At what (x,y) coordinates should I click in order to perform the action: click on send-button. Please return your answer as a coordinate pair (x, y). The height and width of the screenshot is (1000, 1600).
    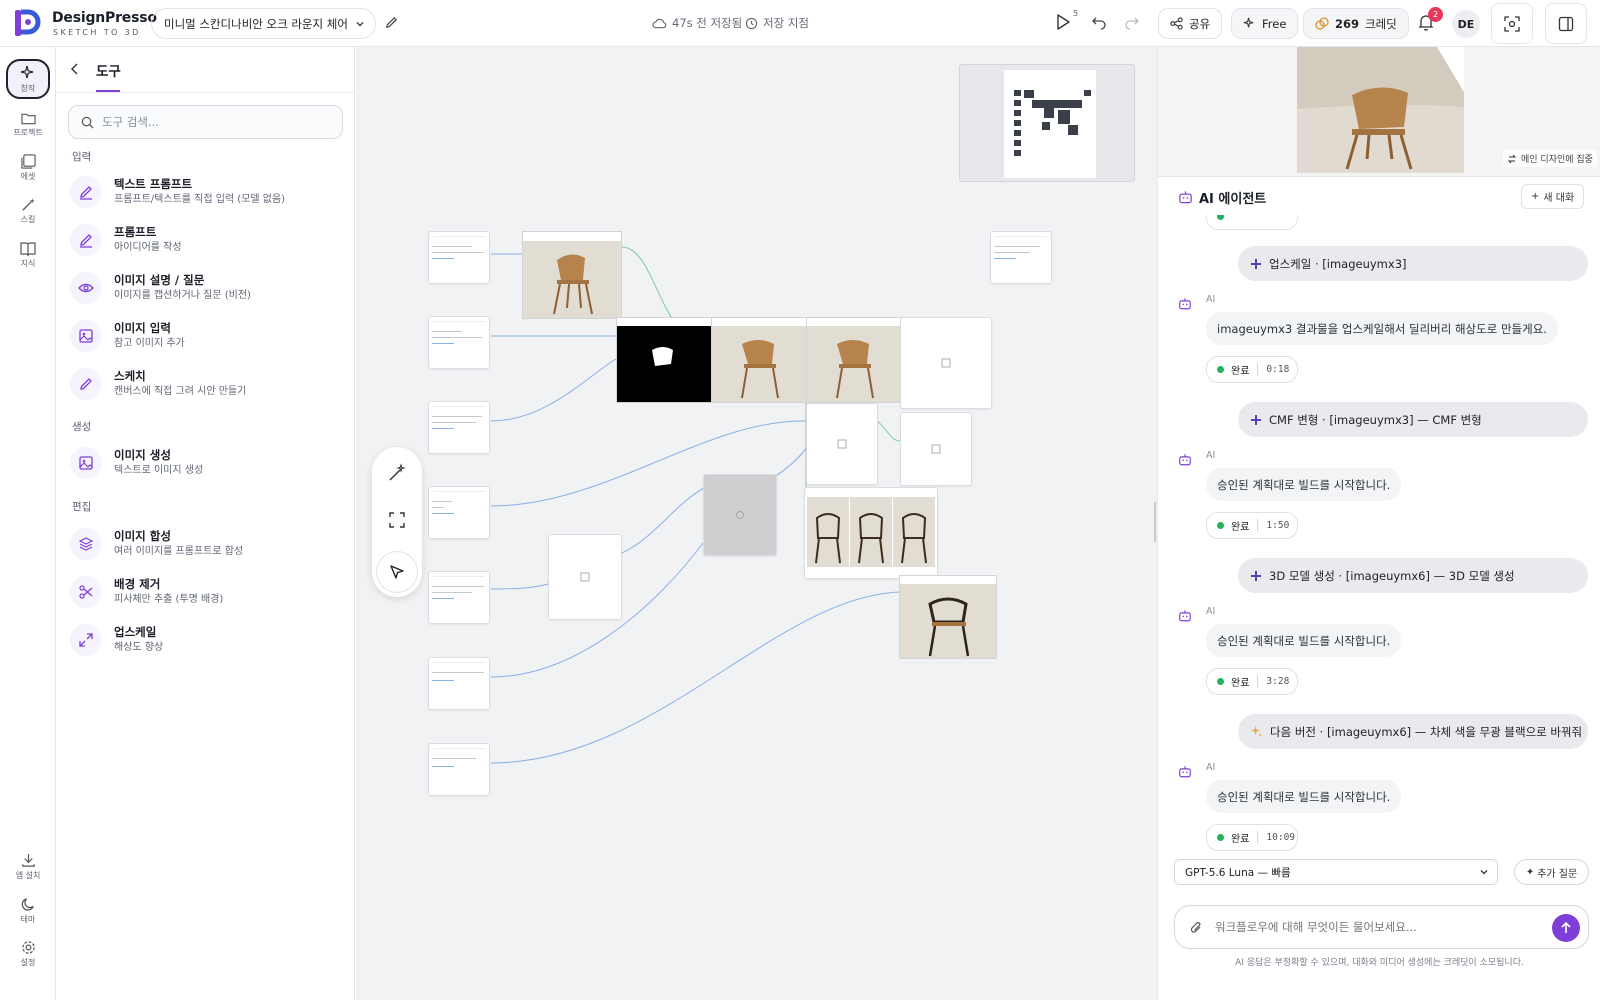
    Looking at the image, I should click on (1566, 928).